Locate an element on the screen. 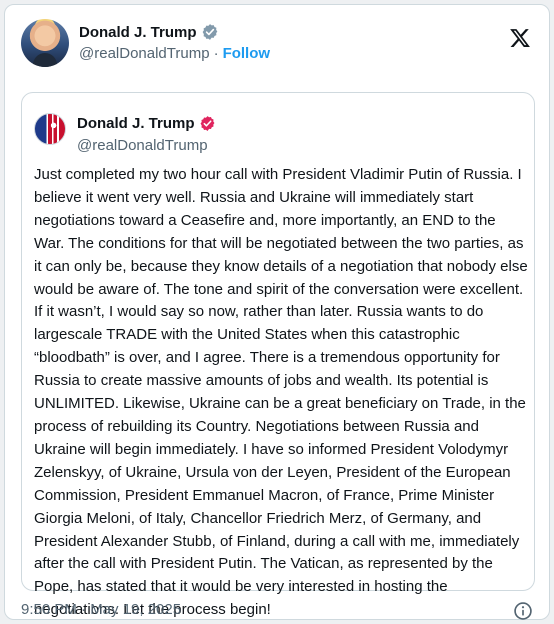 The image size is (554, 624). author-handle-row: @realDonaldTrump · Follow is located at coordinates (174, 53).